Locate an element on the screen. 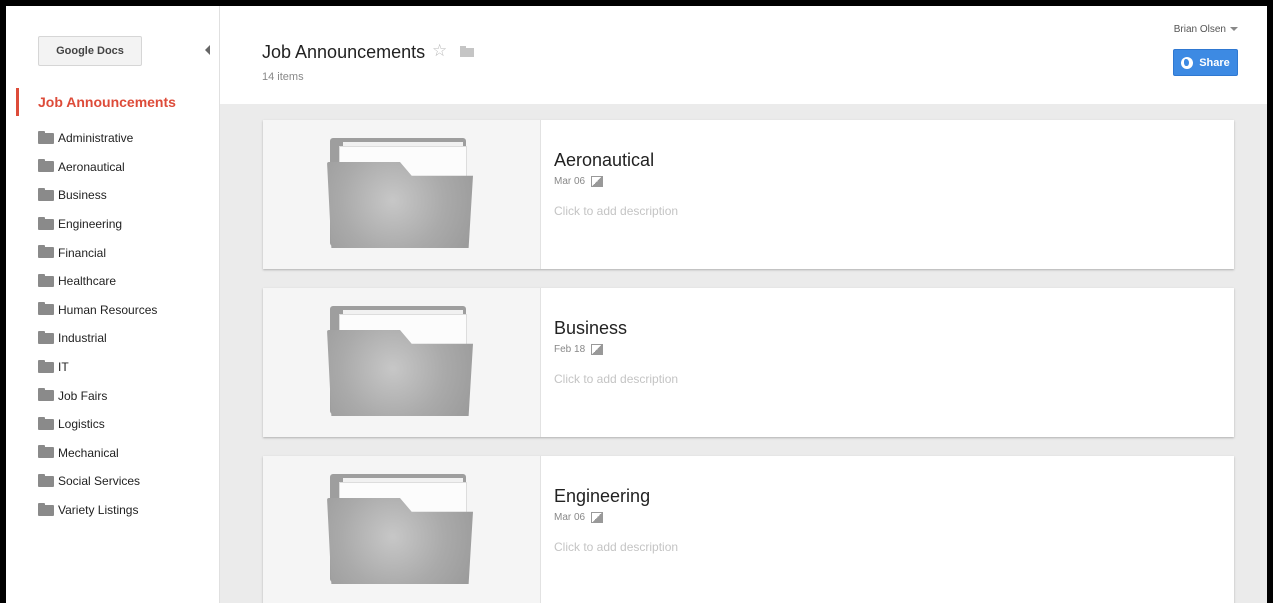  date-text: Feb 18 is located at coordinates (570, 349).